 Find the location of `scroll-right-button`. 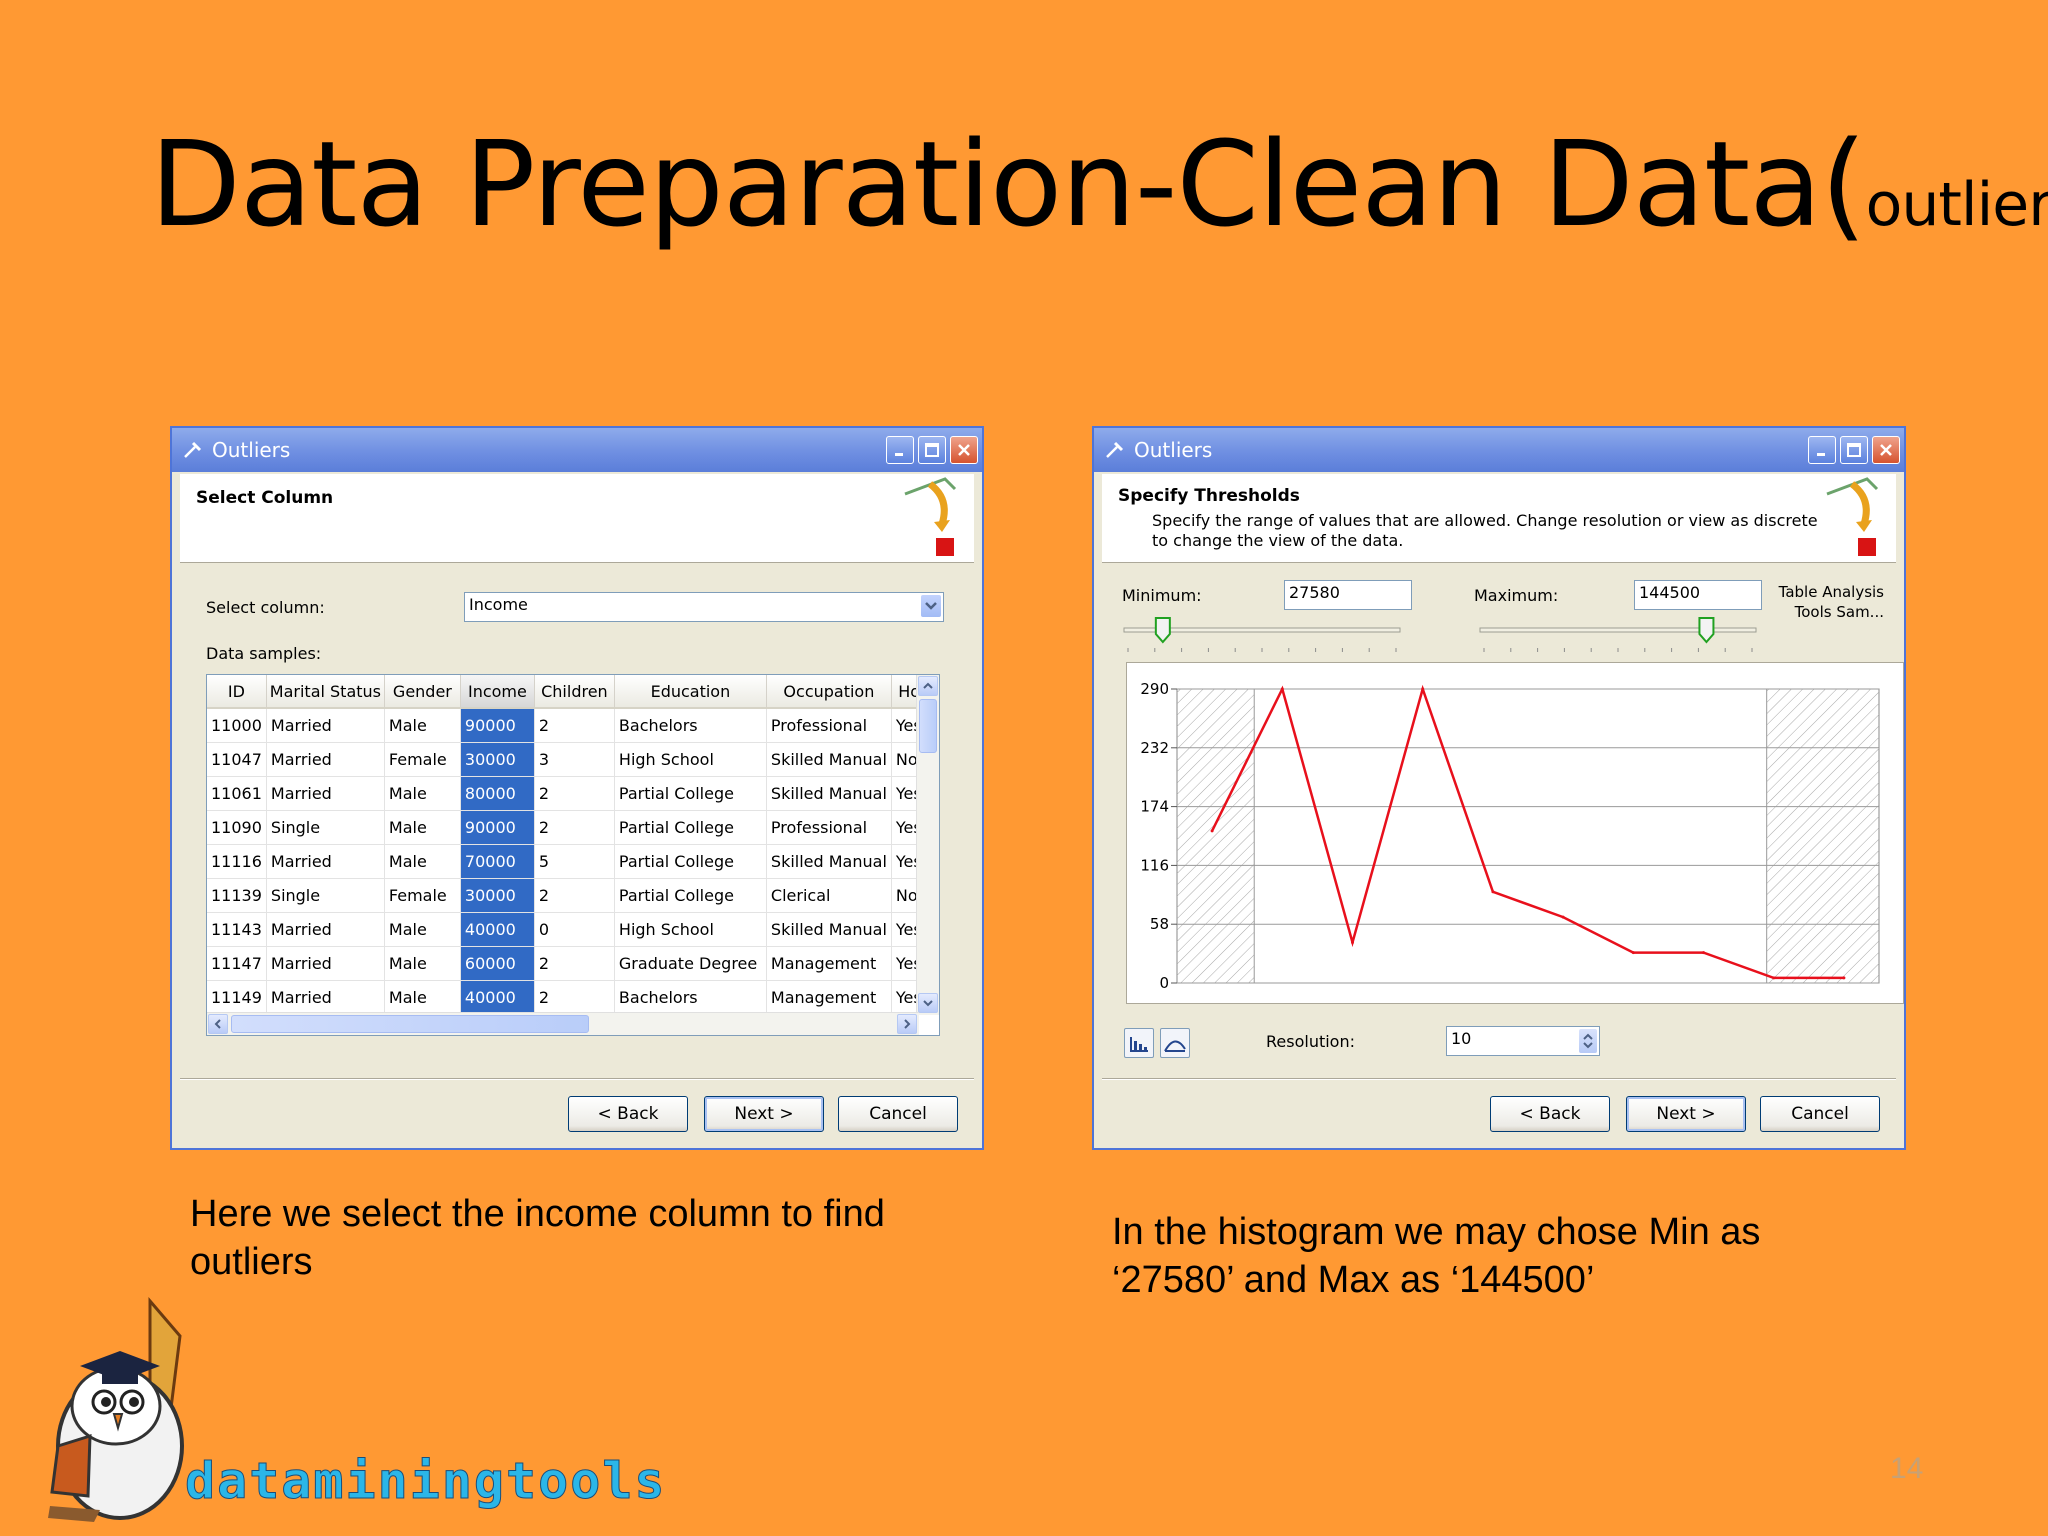

scroll-right-button is located at coordinates (907, 1024).